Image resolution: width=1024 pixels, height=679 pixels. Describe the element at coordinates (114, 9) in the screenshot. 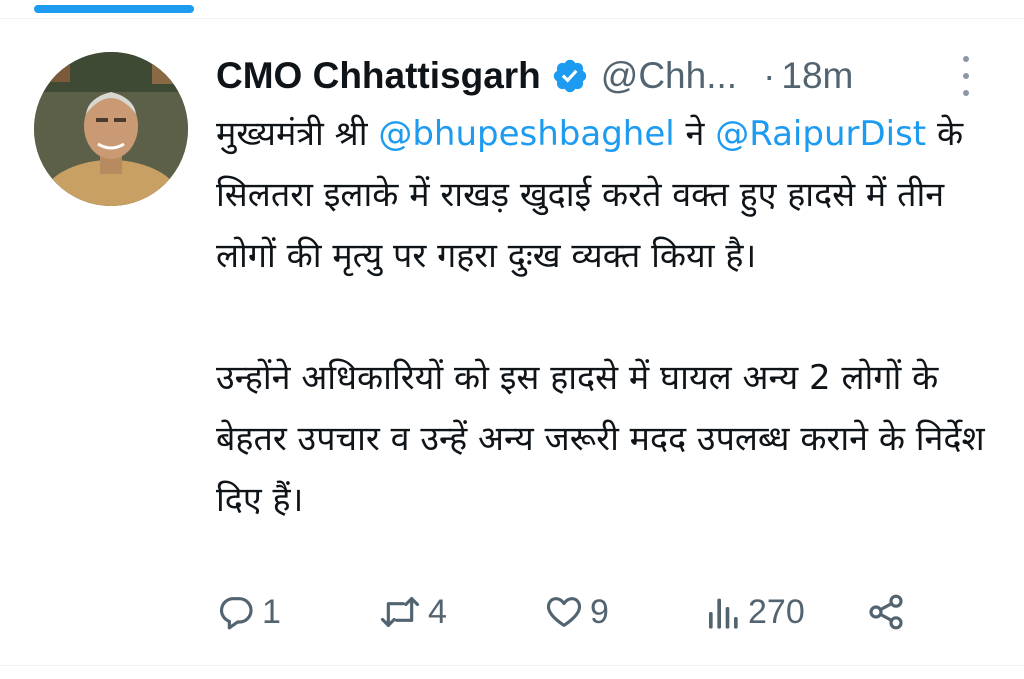

I see `active-tab-indicator` at that location.